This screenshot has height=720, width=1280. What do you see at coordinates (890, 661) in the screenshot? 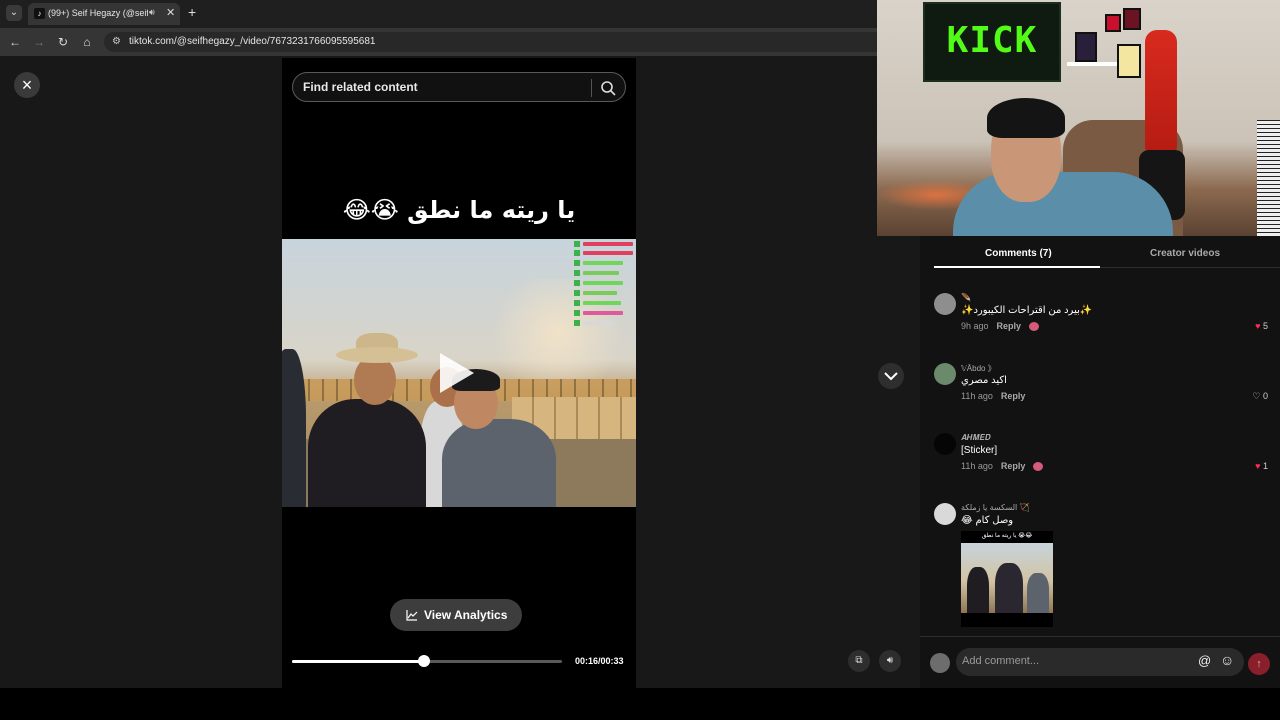
I see `volume-icon: 🔊︎` at bounding box center [890, 661].